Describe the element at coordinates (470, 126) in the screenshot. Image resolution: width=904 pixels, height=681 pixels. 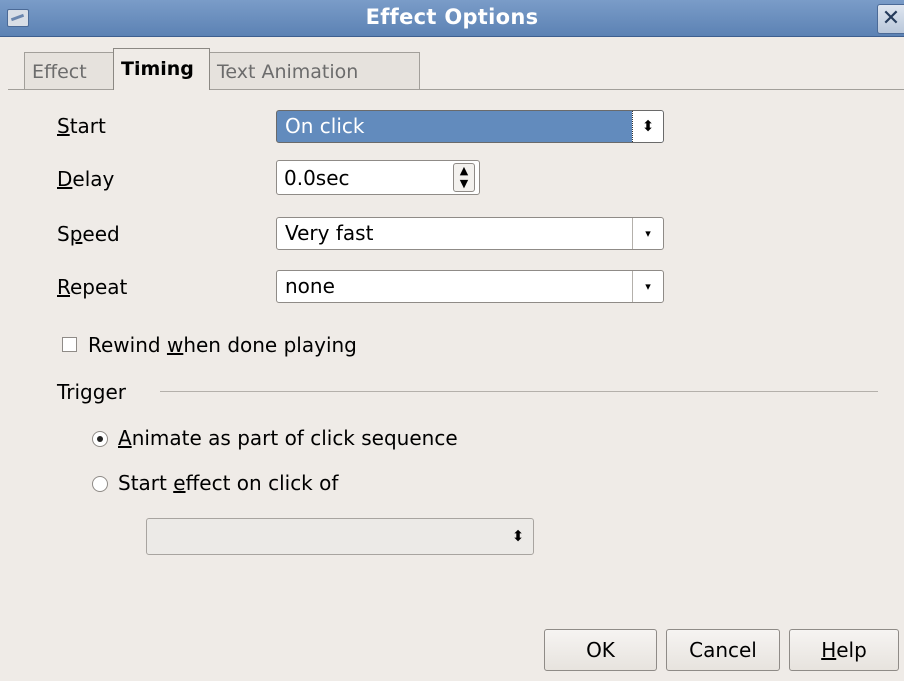
I see `start-select: On click ⬍` at that location.